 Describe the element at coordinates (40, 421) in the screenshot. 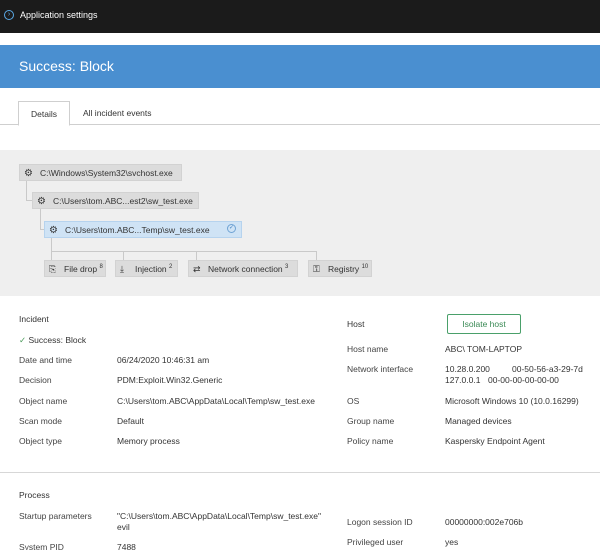

I see `scan-mode-label: Scan mode` at that location.